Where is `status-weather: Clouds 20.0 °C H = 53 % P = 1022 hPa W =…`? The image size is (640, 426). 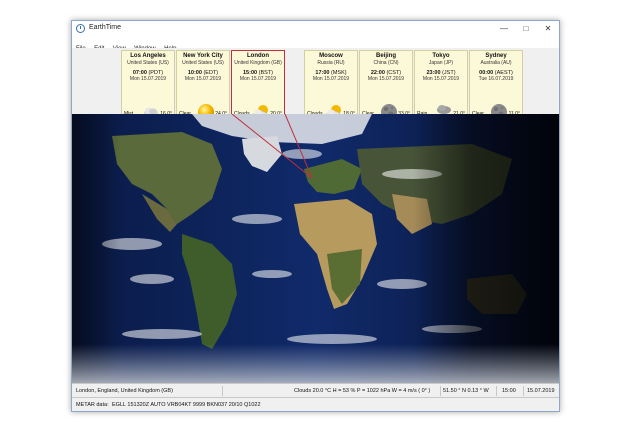
status-weather: Clouds 20.0 °C H = 53 % P = 1022 hPa W =… is located at coordinates (362, 391).